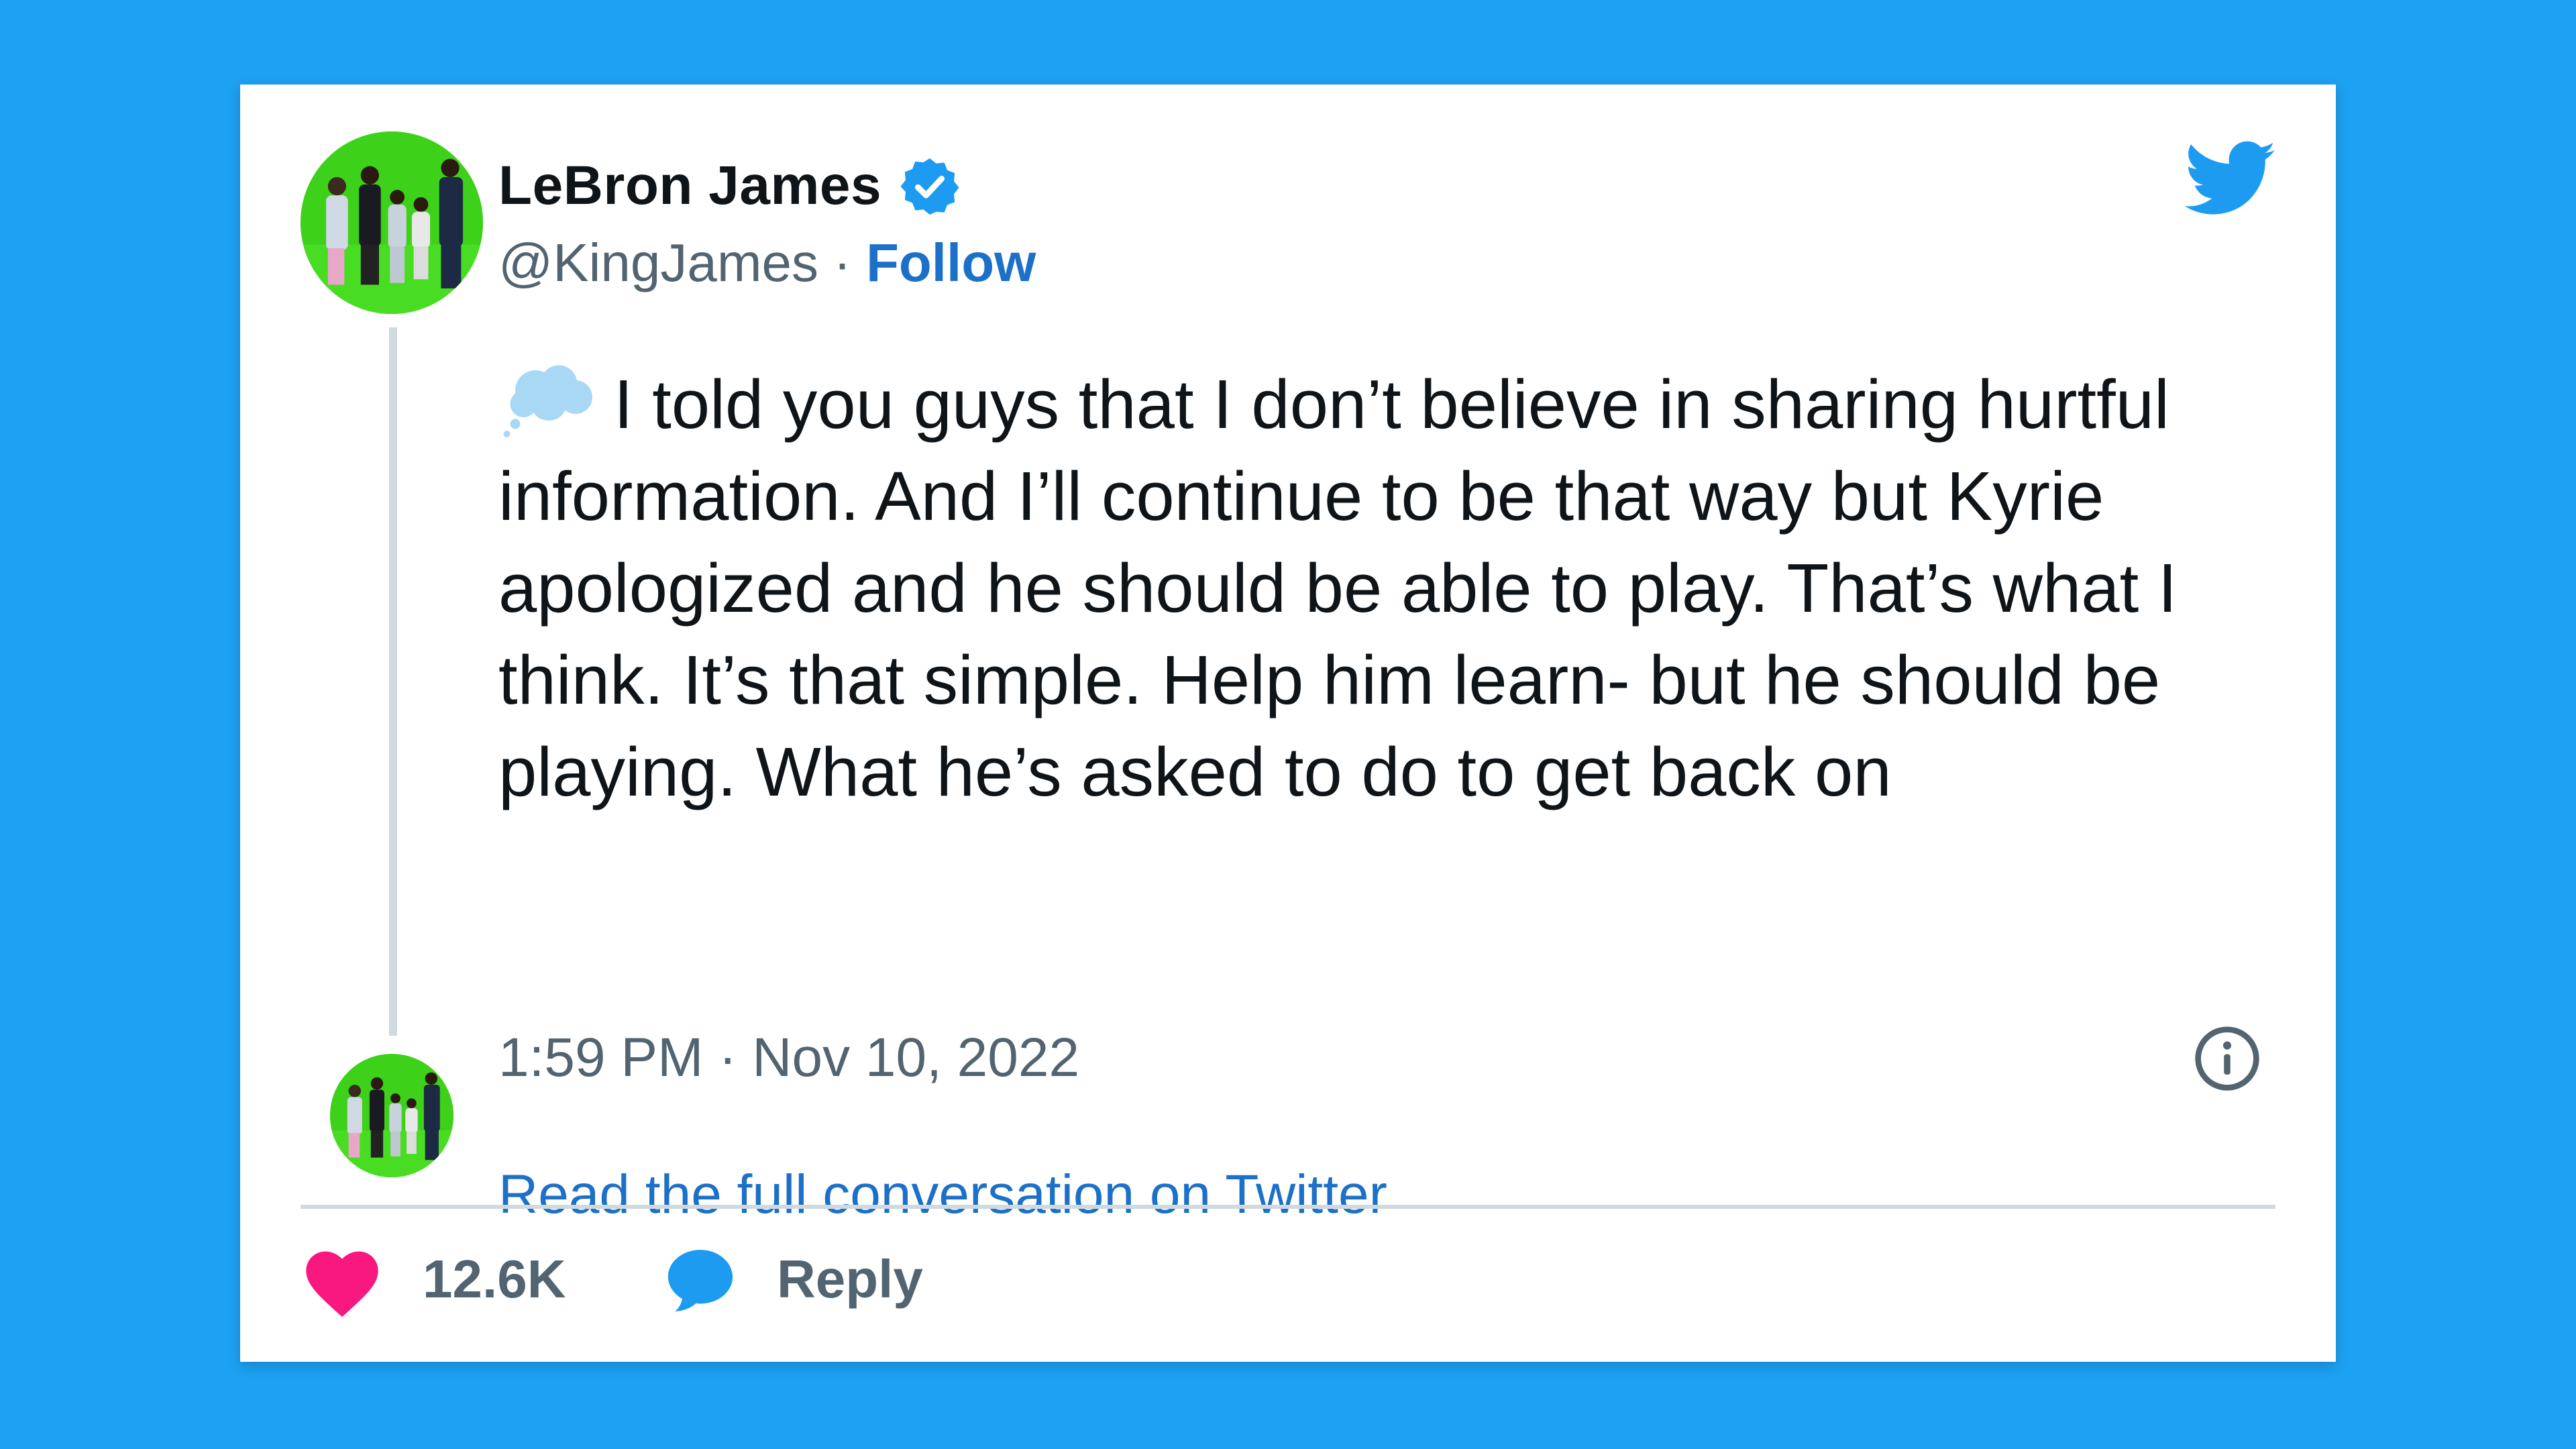  I want to click on info-icon, so click(2227, 1058).